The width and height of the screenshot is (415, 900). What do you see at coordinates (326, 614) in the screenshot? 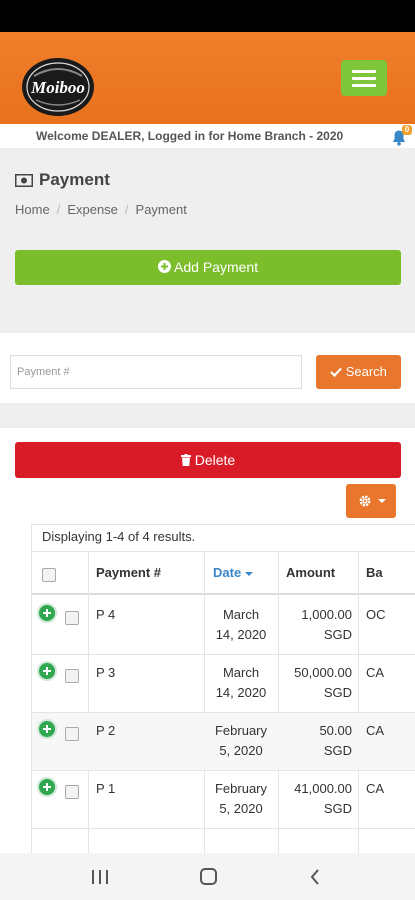
I see `cell-amount-value: 1,000.00` at bounding box center [326, 614].